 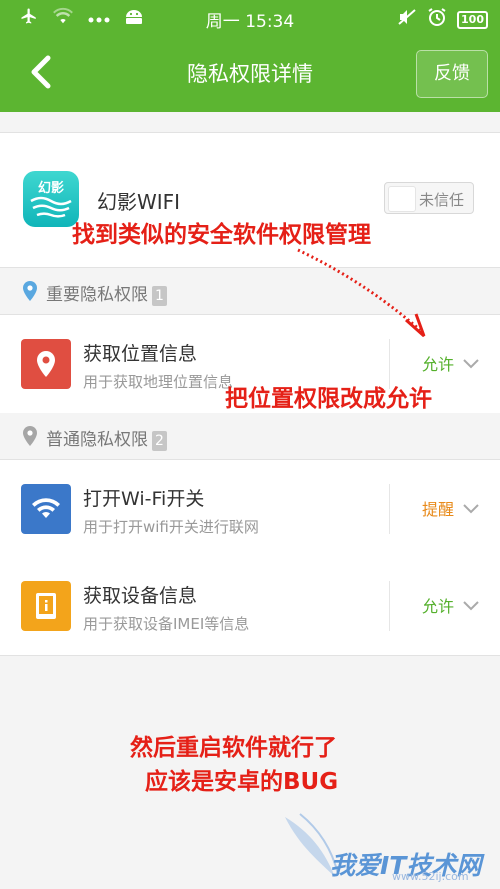 I want to click on annotation-middle: 把位置权限改成允许, so click(x=328, y=399).